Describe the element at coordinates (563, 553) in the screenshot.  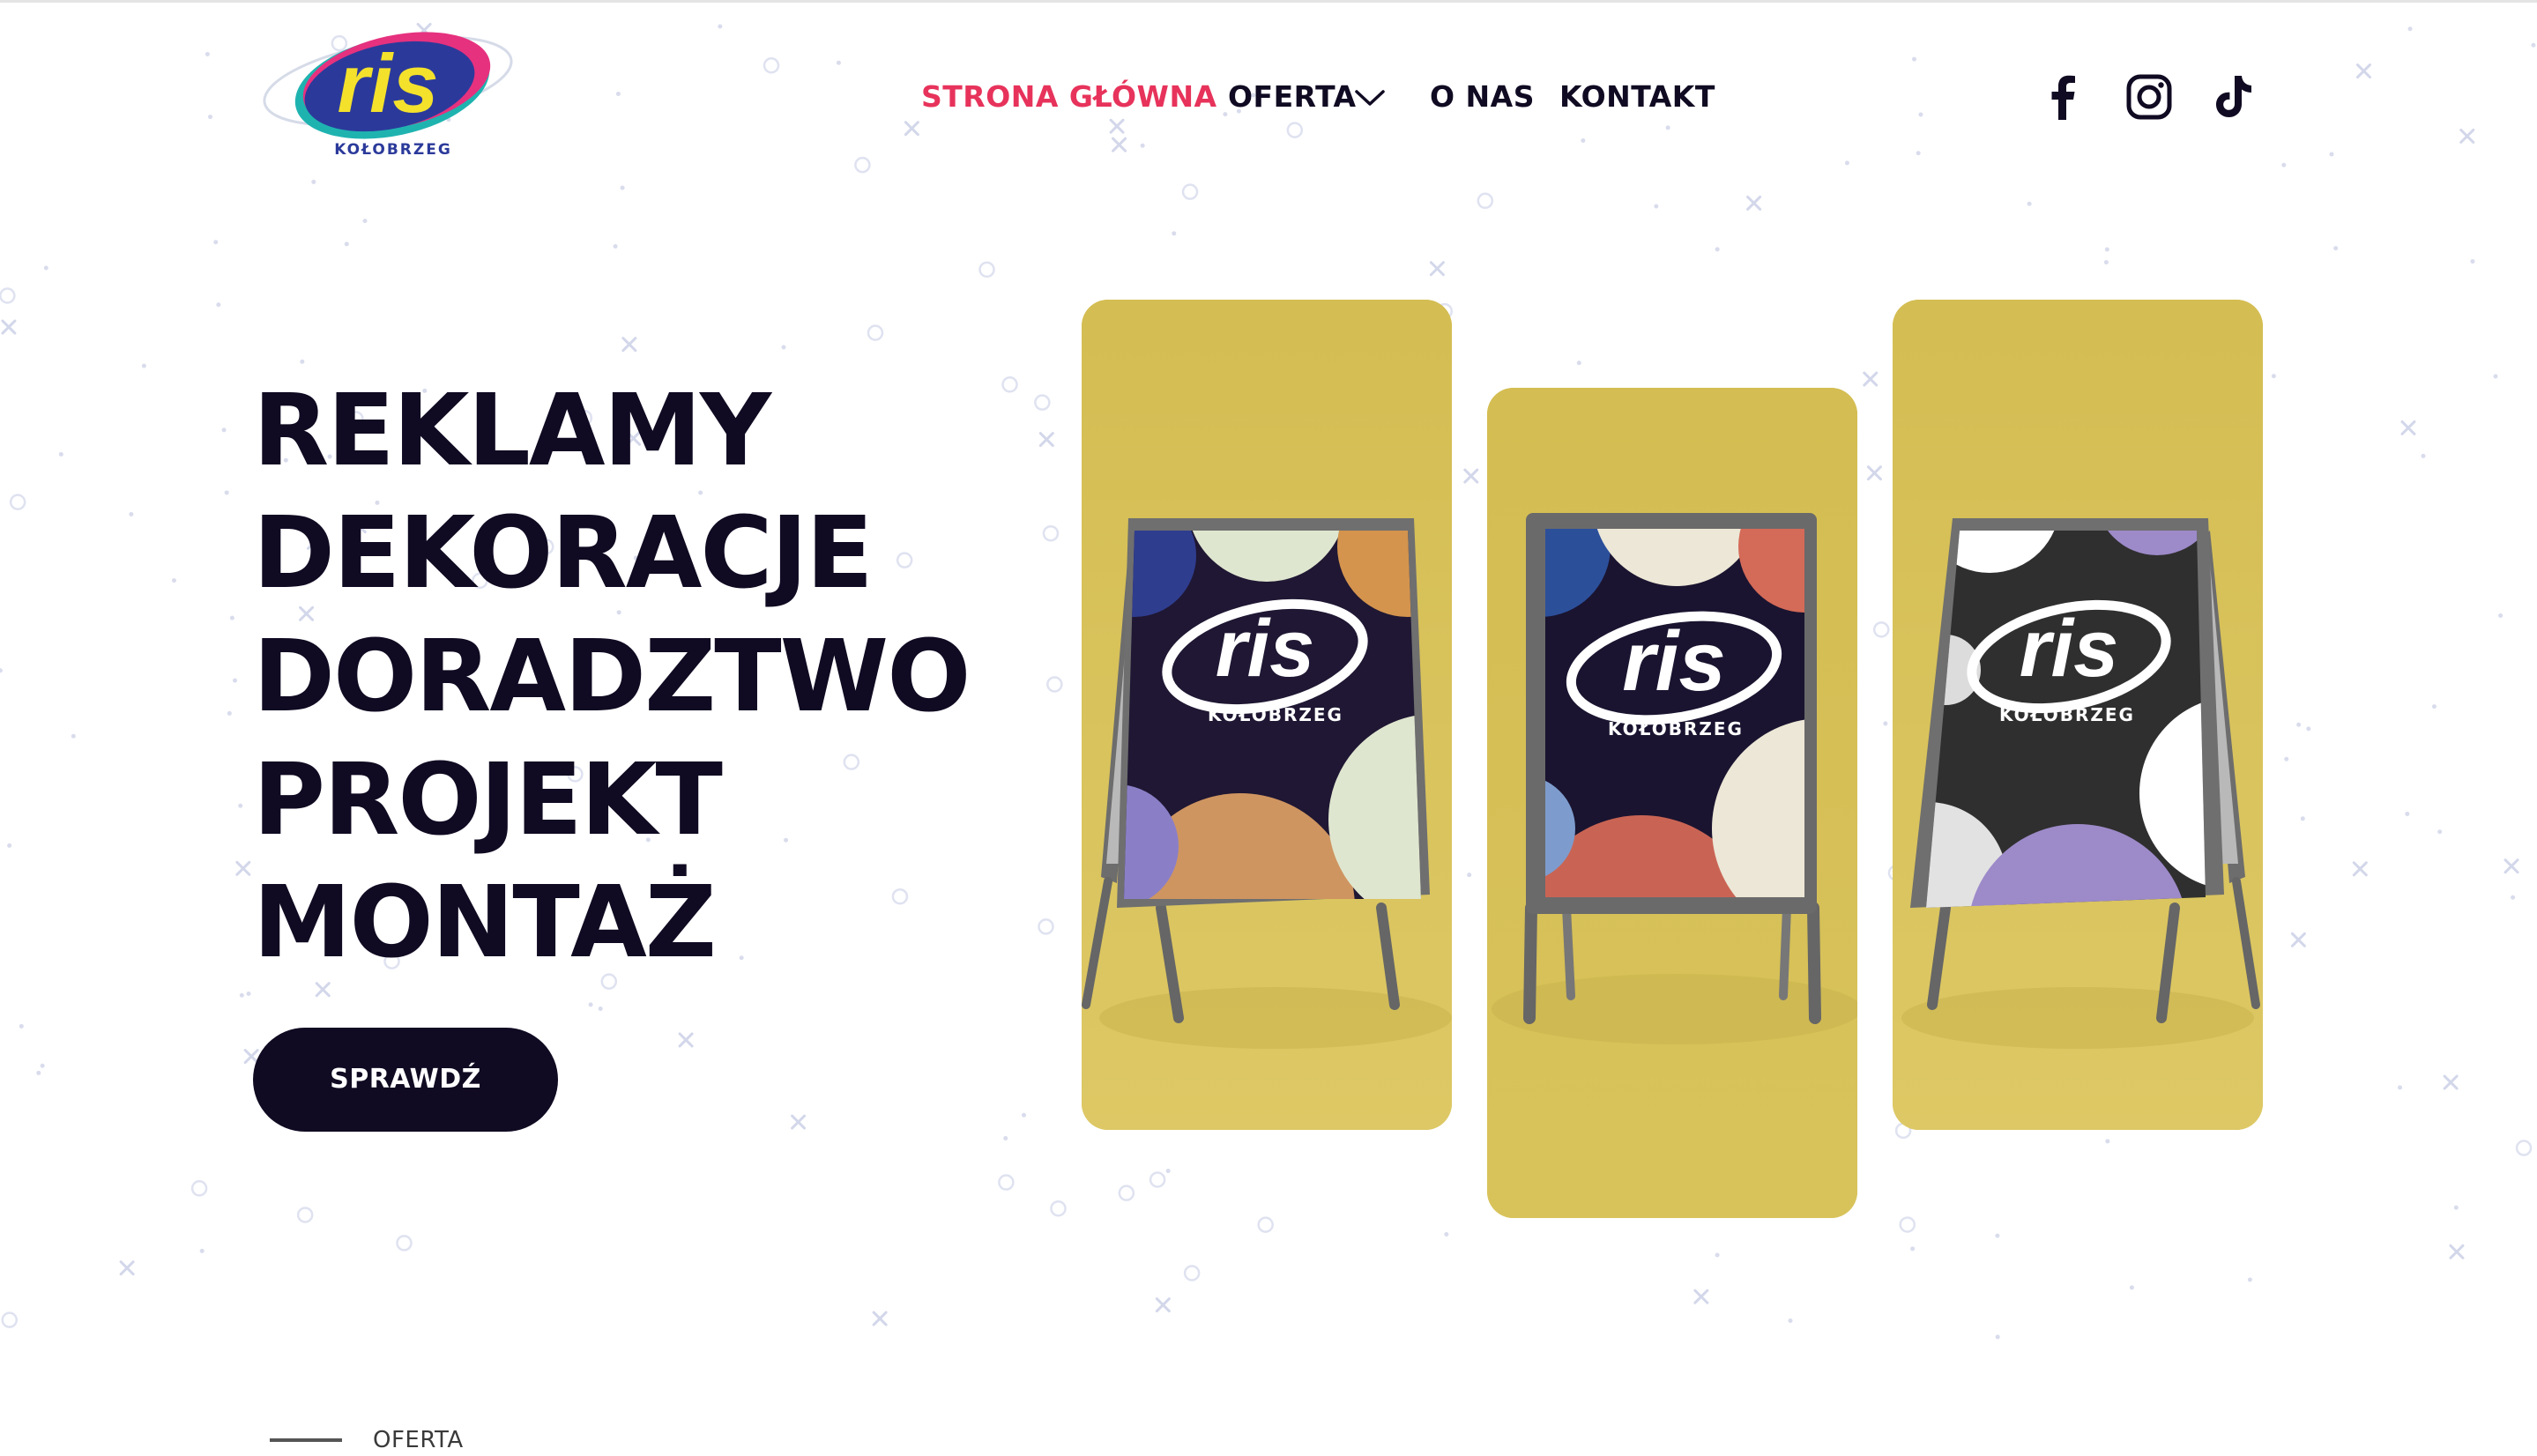
I see `hero-line-2: DEKORACJE` at that location.